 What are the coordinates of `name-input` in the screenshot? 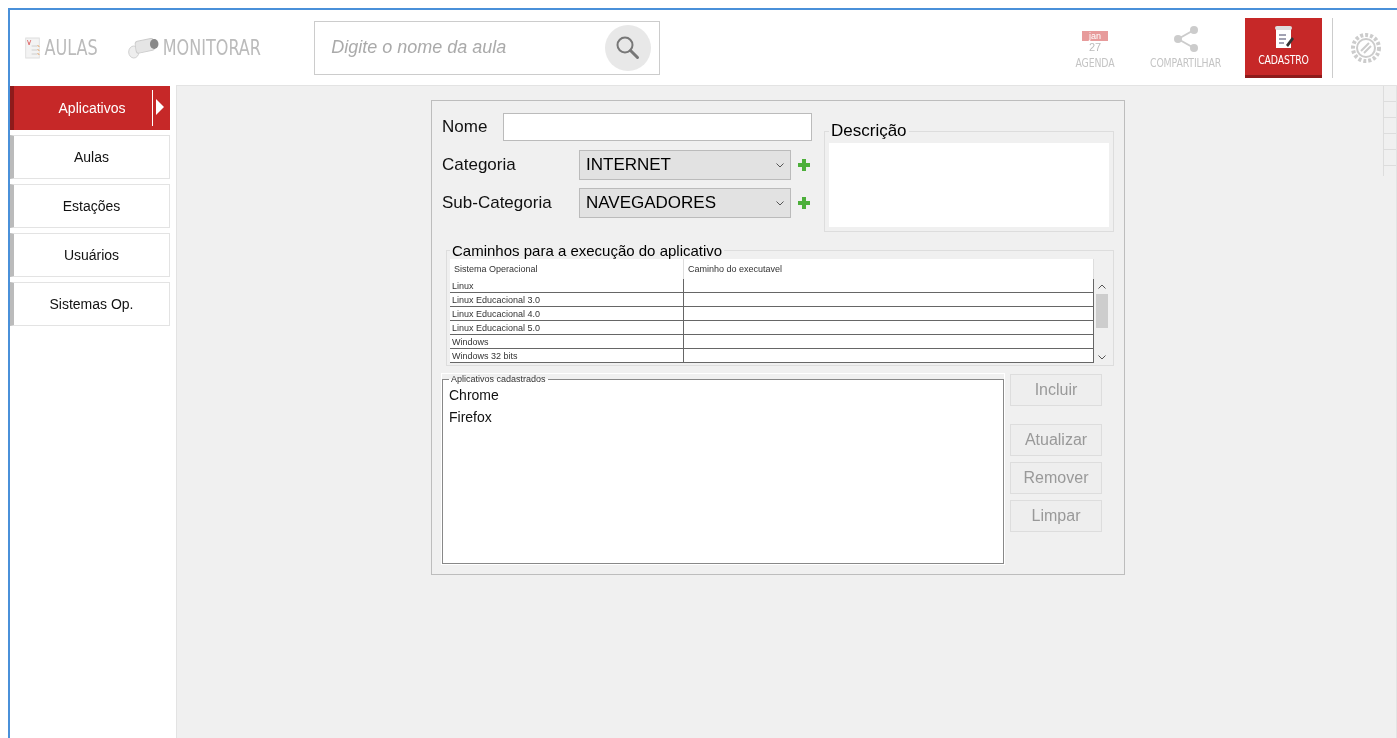 It's located at (657, 127).